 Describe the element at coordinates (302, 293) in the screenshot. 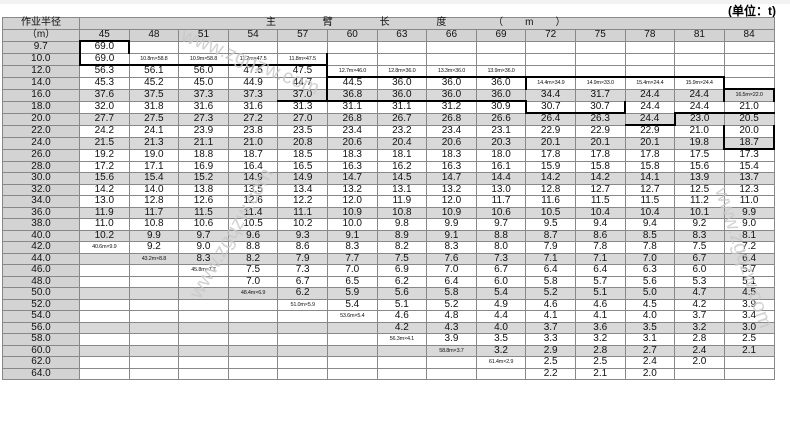

I see `capacity-cell: 6.2` at that location.